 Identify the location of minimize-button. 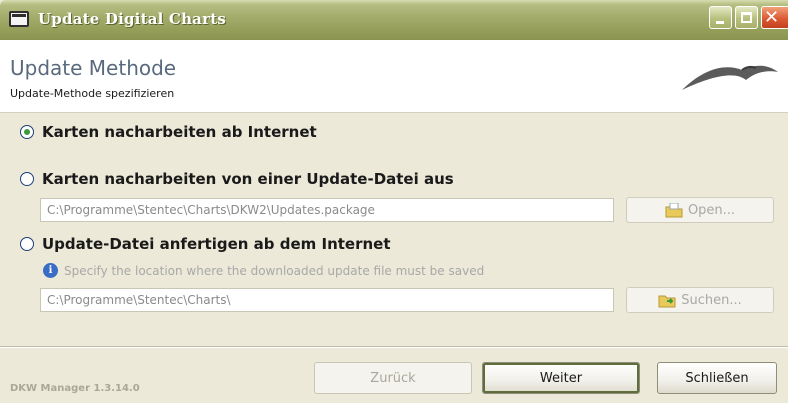
(720, 17).